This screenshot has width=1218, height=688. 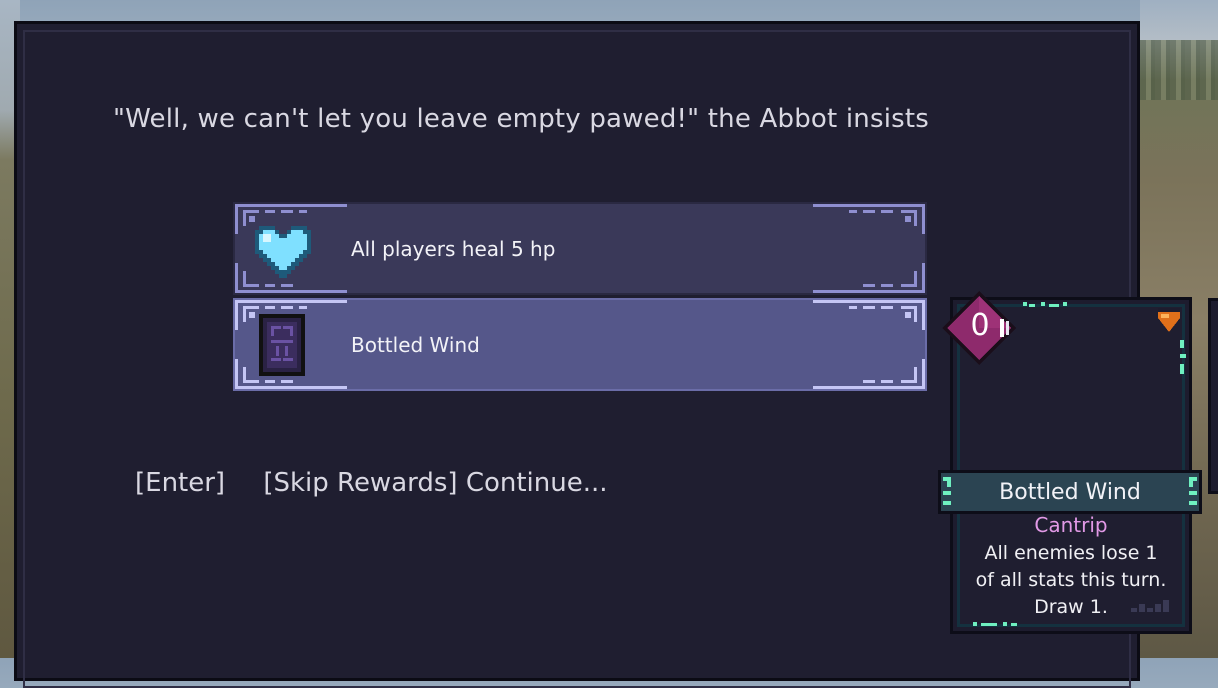 I want to click on reward-option-heal: All players heal 5 hp, so click(x=580, y=248).